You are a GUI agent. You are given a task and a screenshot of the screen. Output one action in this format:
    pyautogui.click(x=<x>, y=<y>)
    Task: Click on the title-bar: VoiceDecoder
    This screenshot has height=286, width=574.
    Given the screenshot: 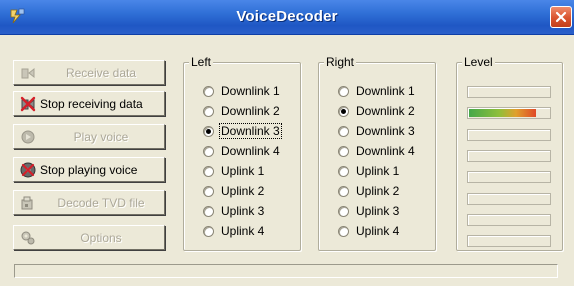 What is the action you would take?
    pyautogui.click(x=287, y=17)
    